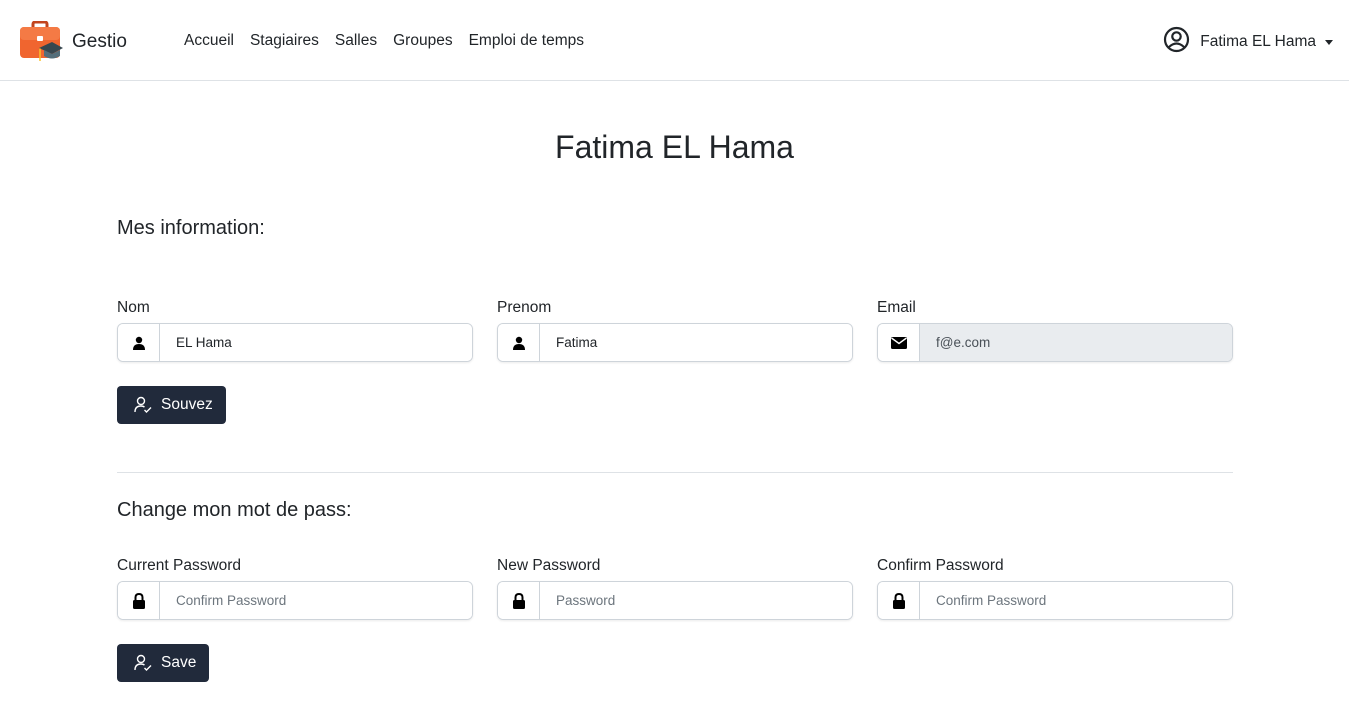  What do you see at coordinates (133, 307) in the screenshot?
I see `nom-label: Nom` at bounding box center [133, 307].